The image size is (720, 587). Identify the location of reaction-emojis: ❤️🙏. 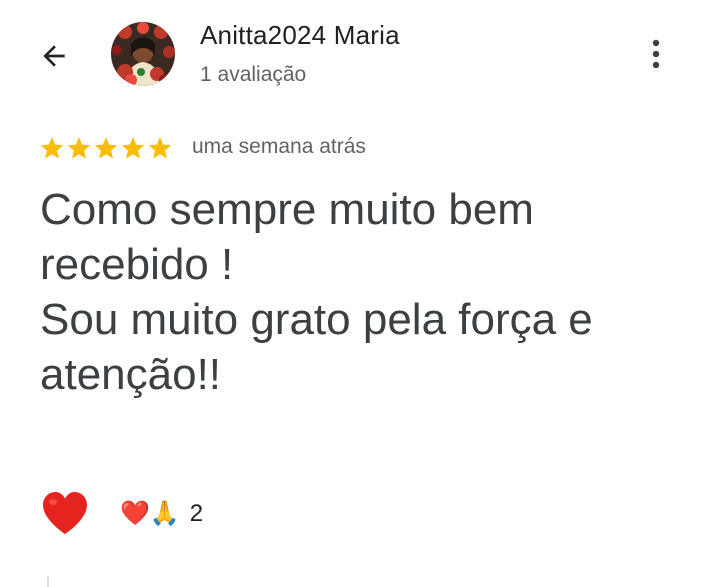
(150, 513).